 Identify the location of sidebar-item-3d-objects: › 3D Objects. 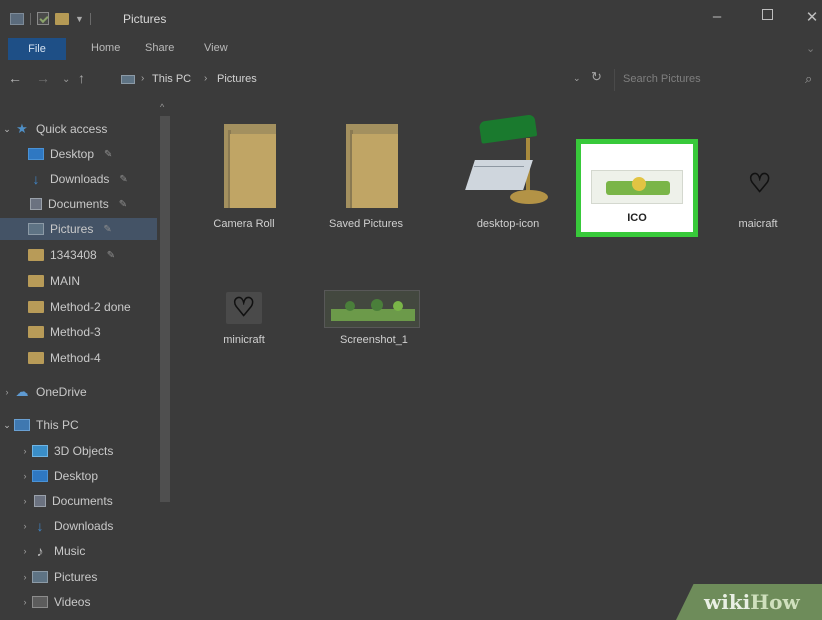
(66, 451).